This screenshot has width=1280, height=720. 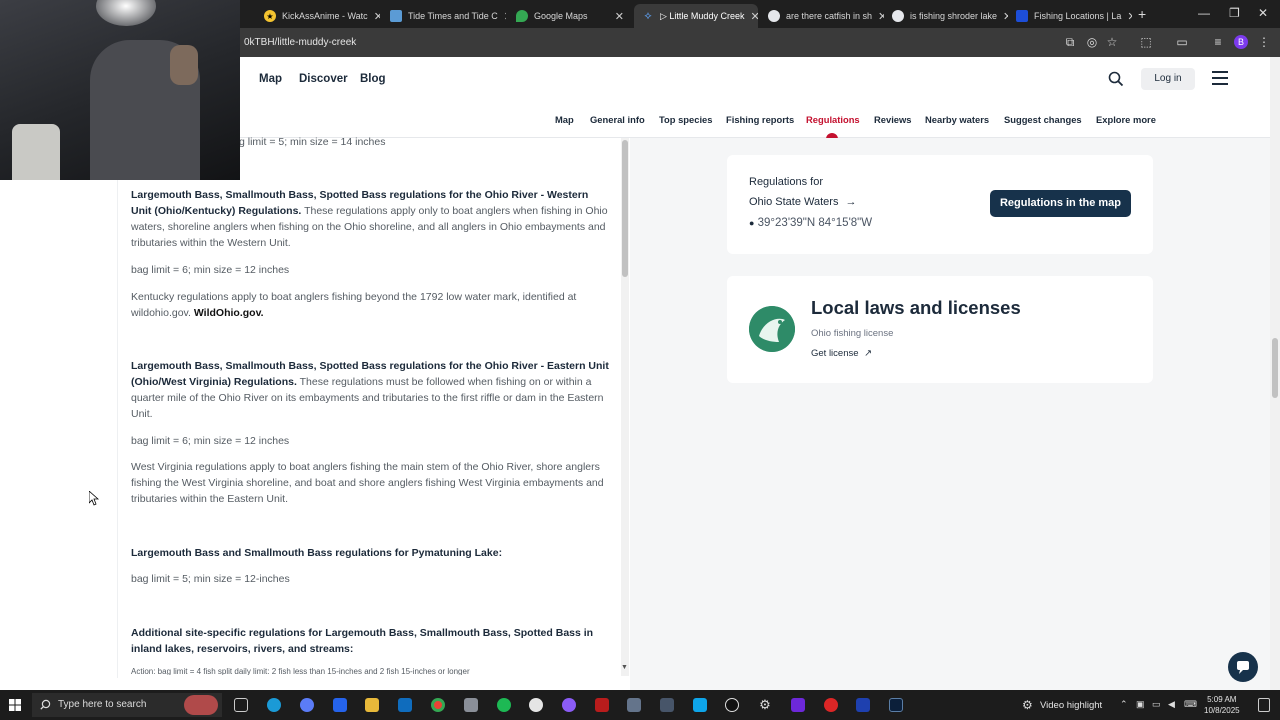 I want to click on volume-icon: ◀, so click(x=1171, y=704).